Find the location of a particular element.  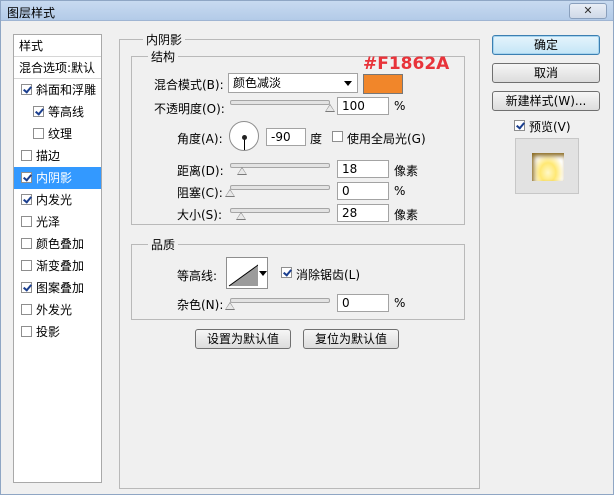

style-item: 渐变叠加 is located at coordinates (57, 266).